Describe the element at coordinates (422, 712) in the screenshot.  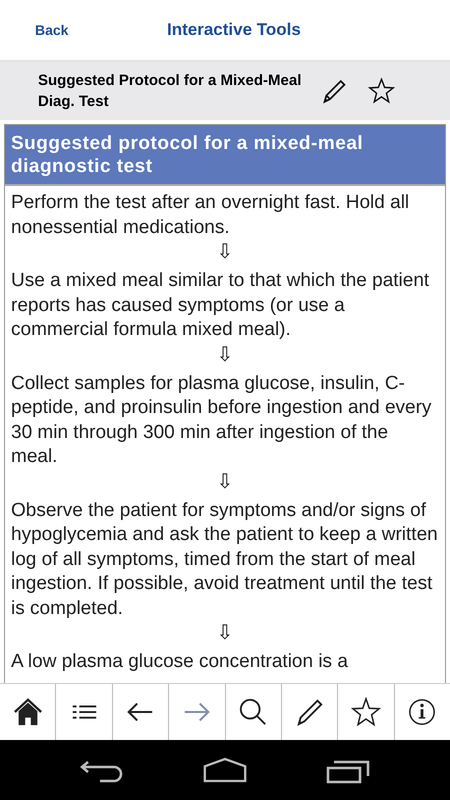
I see `info-icon` at that location.